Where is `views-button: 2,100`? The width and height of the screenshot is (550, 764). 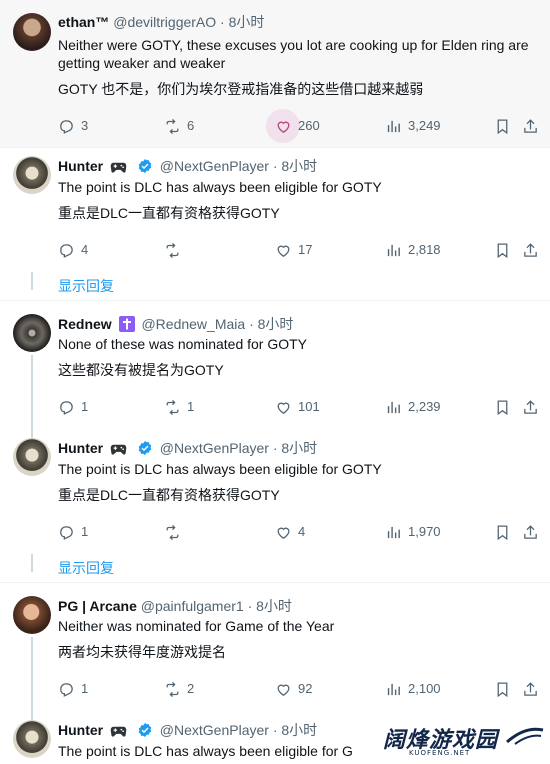 views-button: 2,100 is located at coordinates (413, 689).